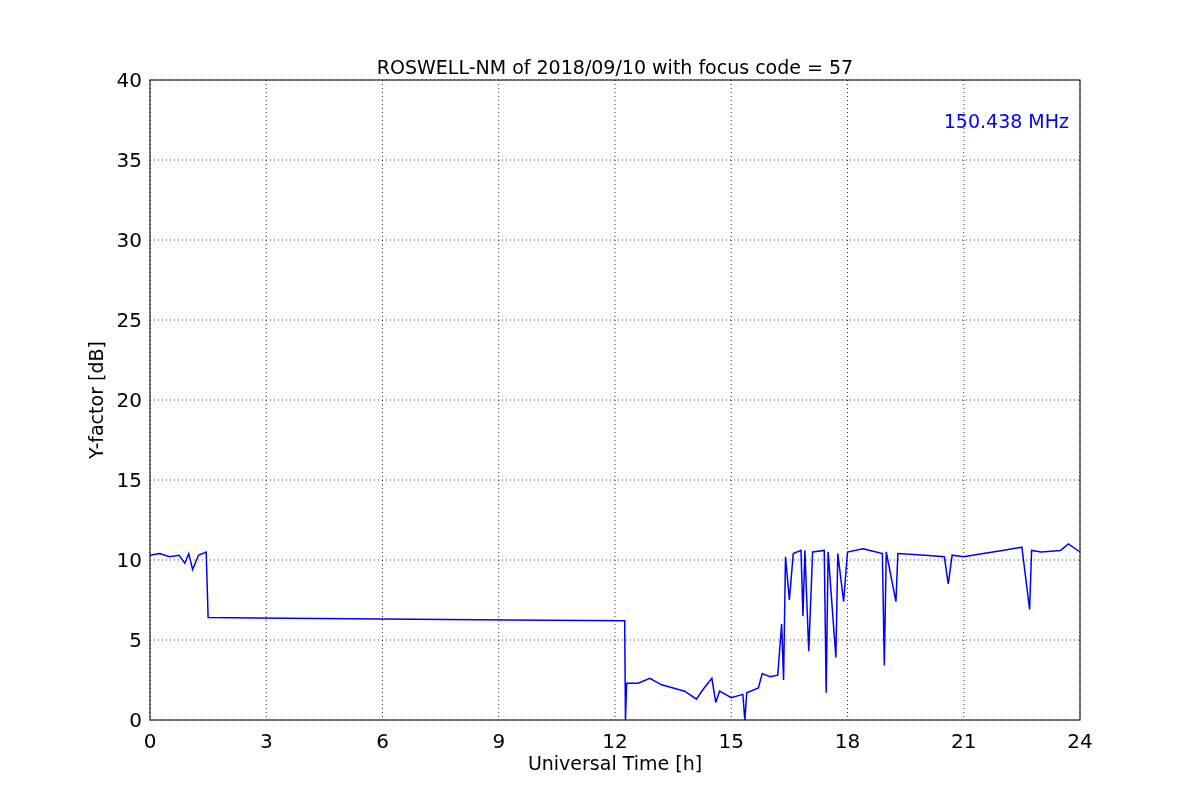 This screenshot has height=800, width=1200. Describe the element at coordinates (129, 480) in the screenshot. I see `y-tick-label: 15` at that location.